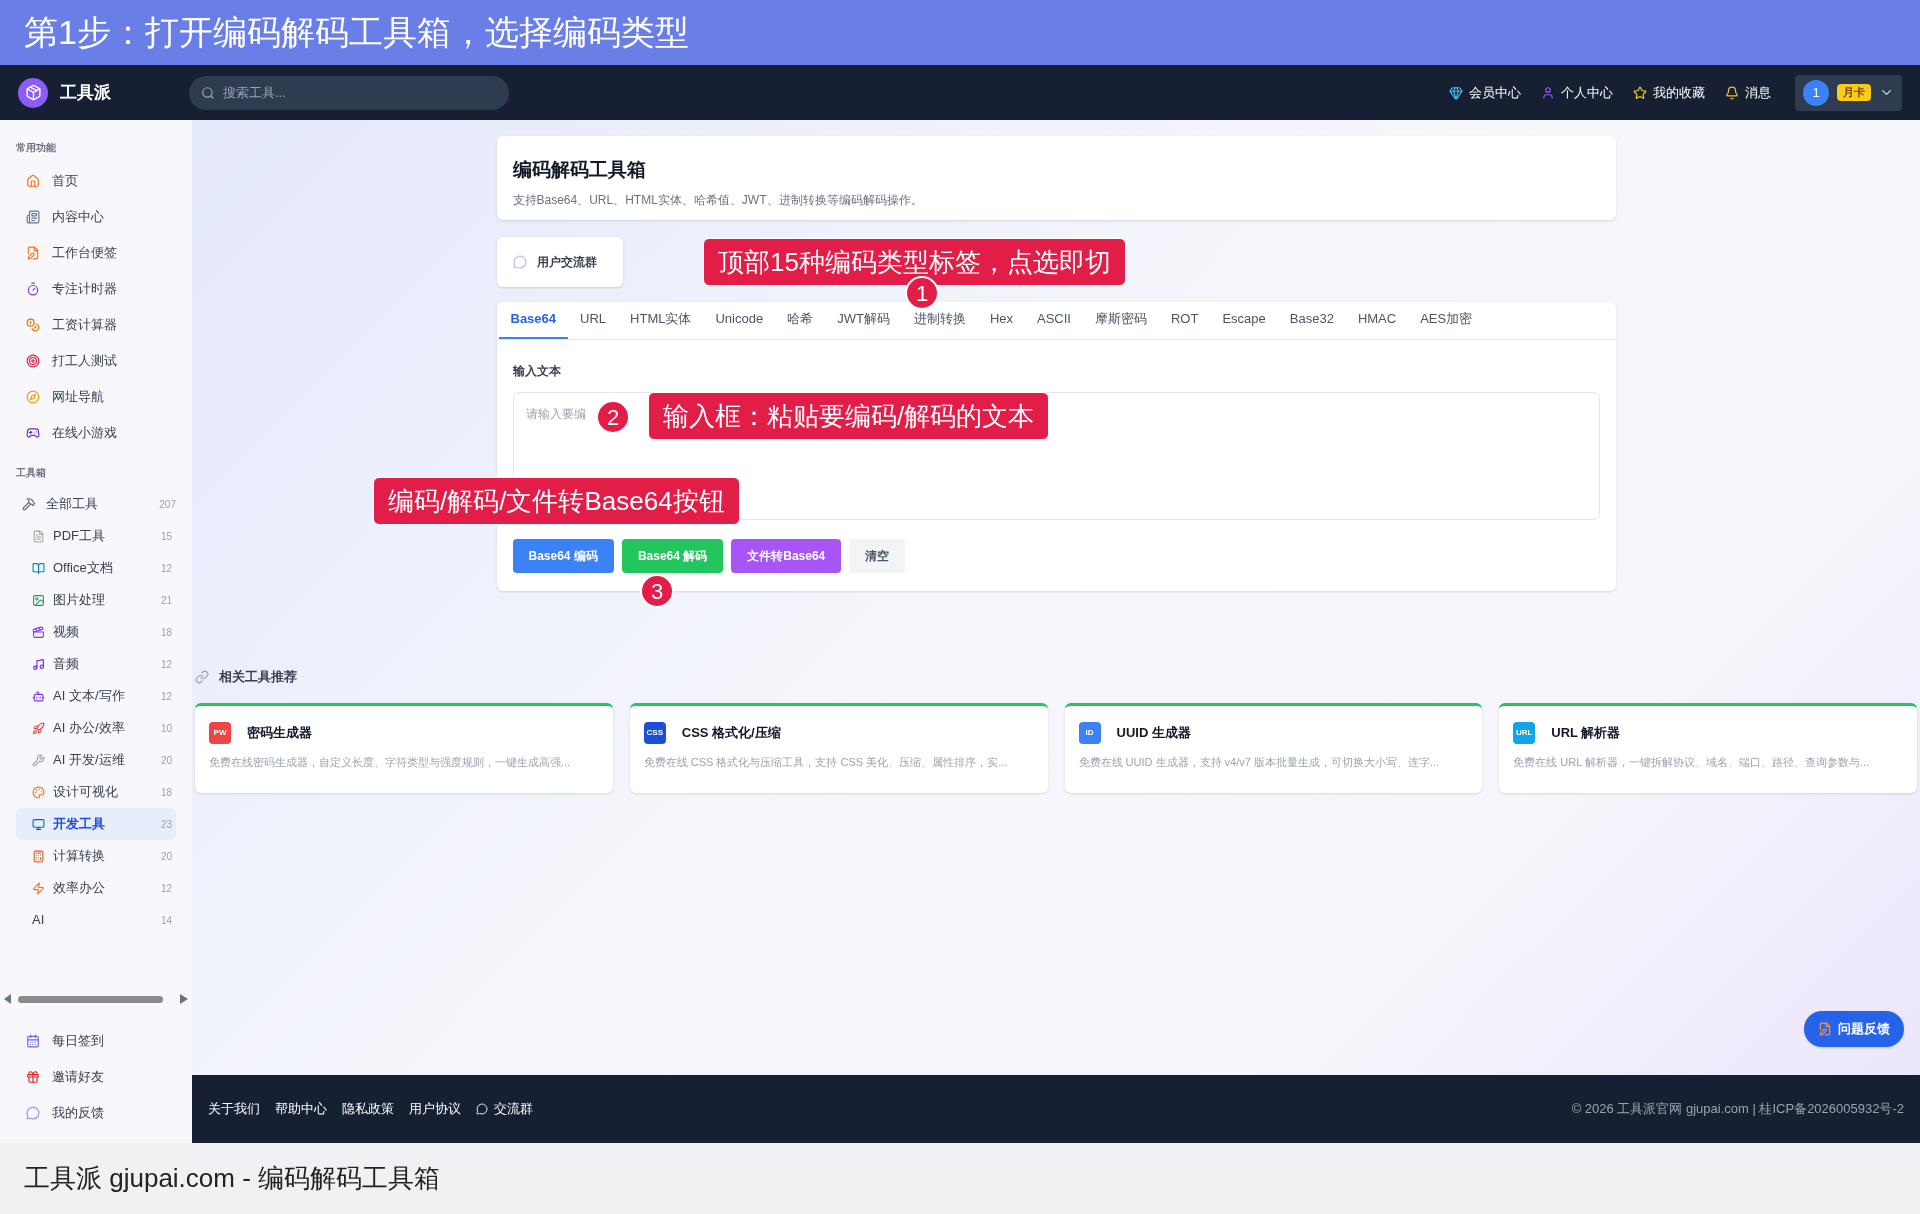 This screenshot has width=1920, height=1214. I want to click on bell-icon, so click(1732, 92).